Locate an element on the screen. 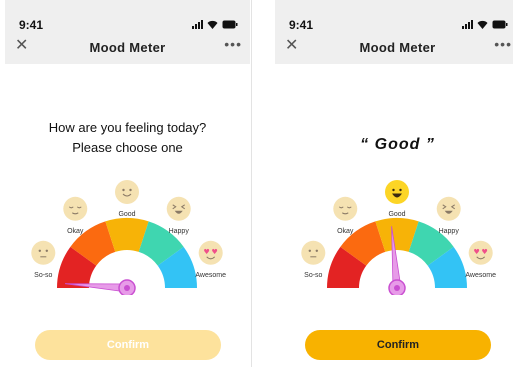  question-line-1: How are you feeling today? is located at coordinates (127, 127).